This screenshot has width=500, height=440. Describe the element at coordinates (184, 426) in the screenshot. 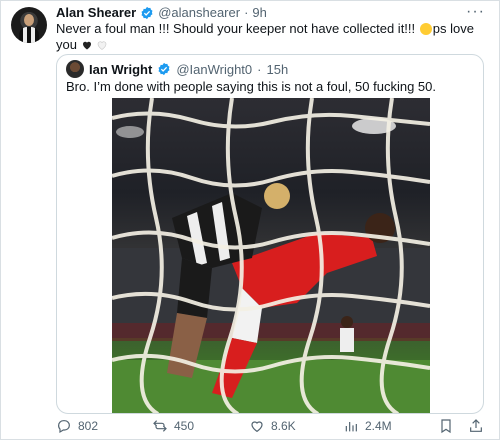

I see `repost-count: 450` at that location.